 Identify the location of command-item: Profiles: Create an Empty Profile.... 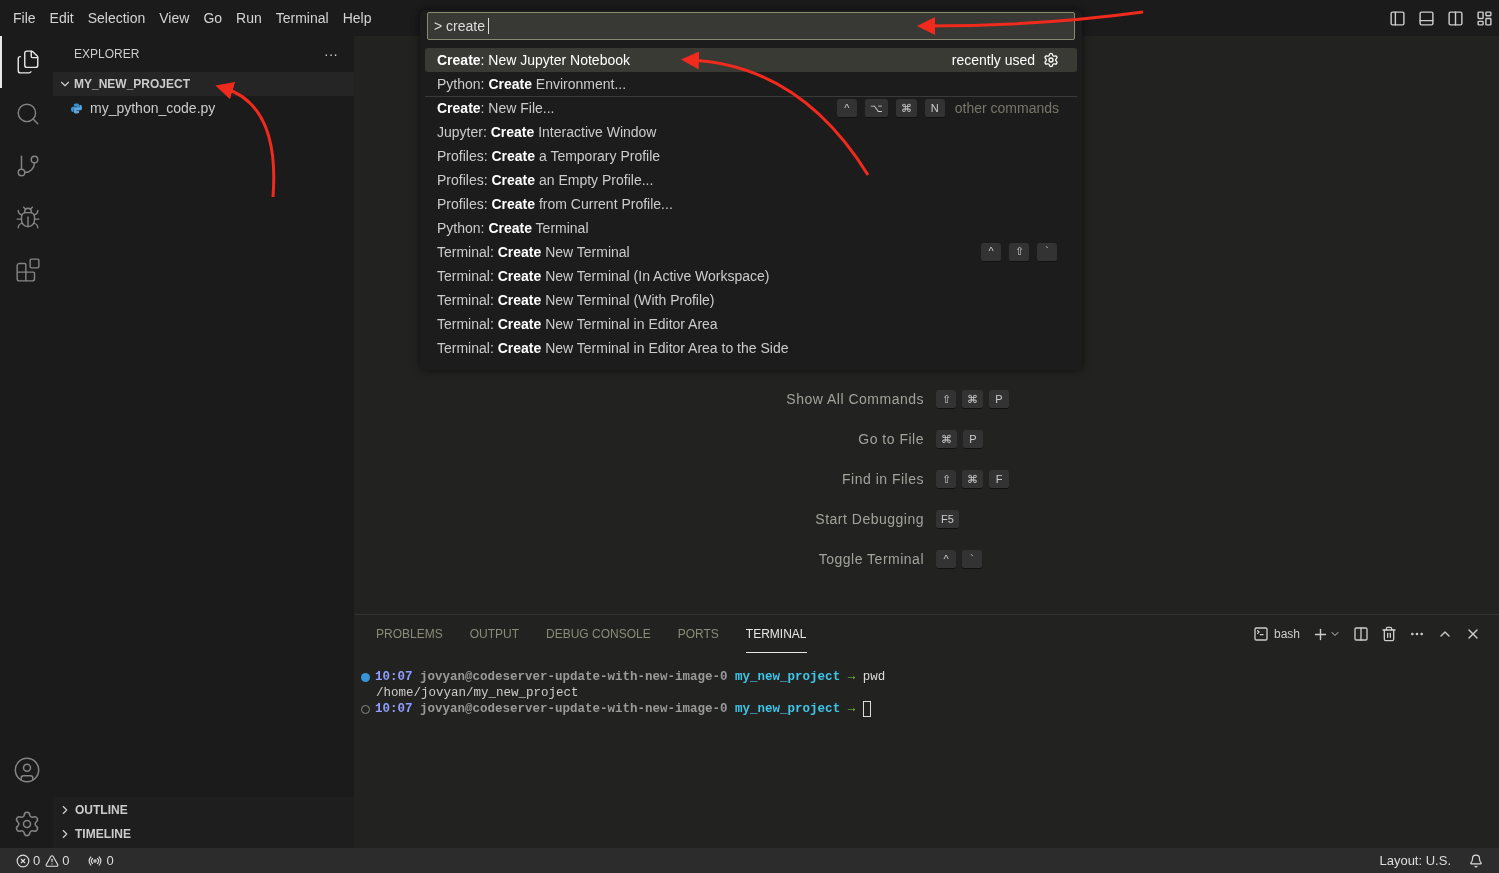
(751, 180).